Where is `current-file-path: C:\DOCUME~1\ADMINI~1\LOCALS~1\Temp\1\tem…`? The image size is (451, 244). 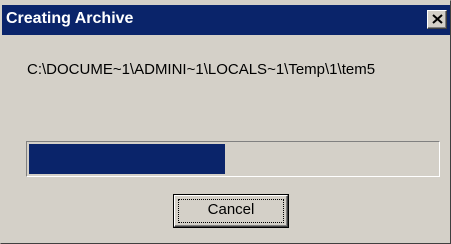 current-file-path: C:\DOCUME~1\ADMINI~1\LOCALS~1\Temp\1\tem… is located at coordinates (201, 69).